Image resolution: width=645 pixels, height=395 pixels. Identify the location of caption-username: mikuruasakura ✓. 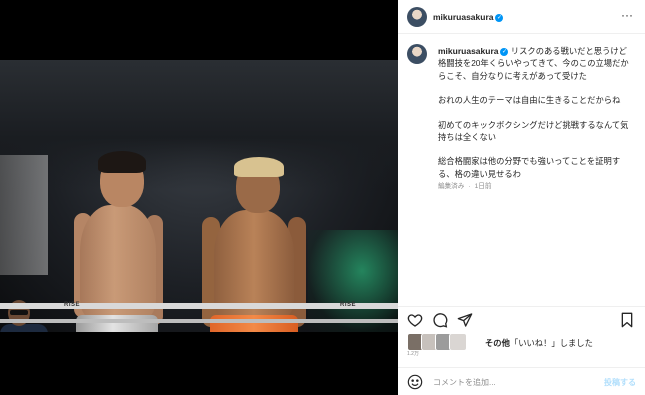
(473, 51).